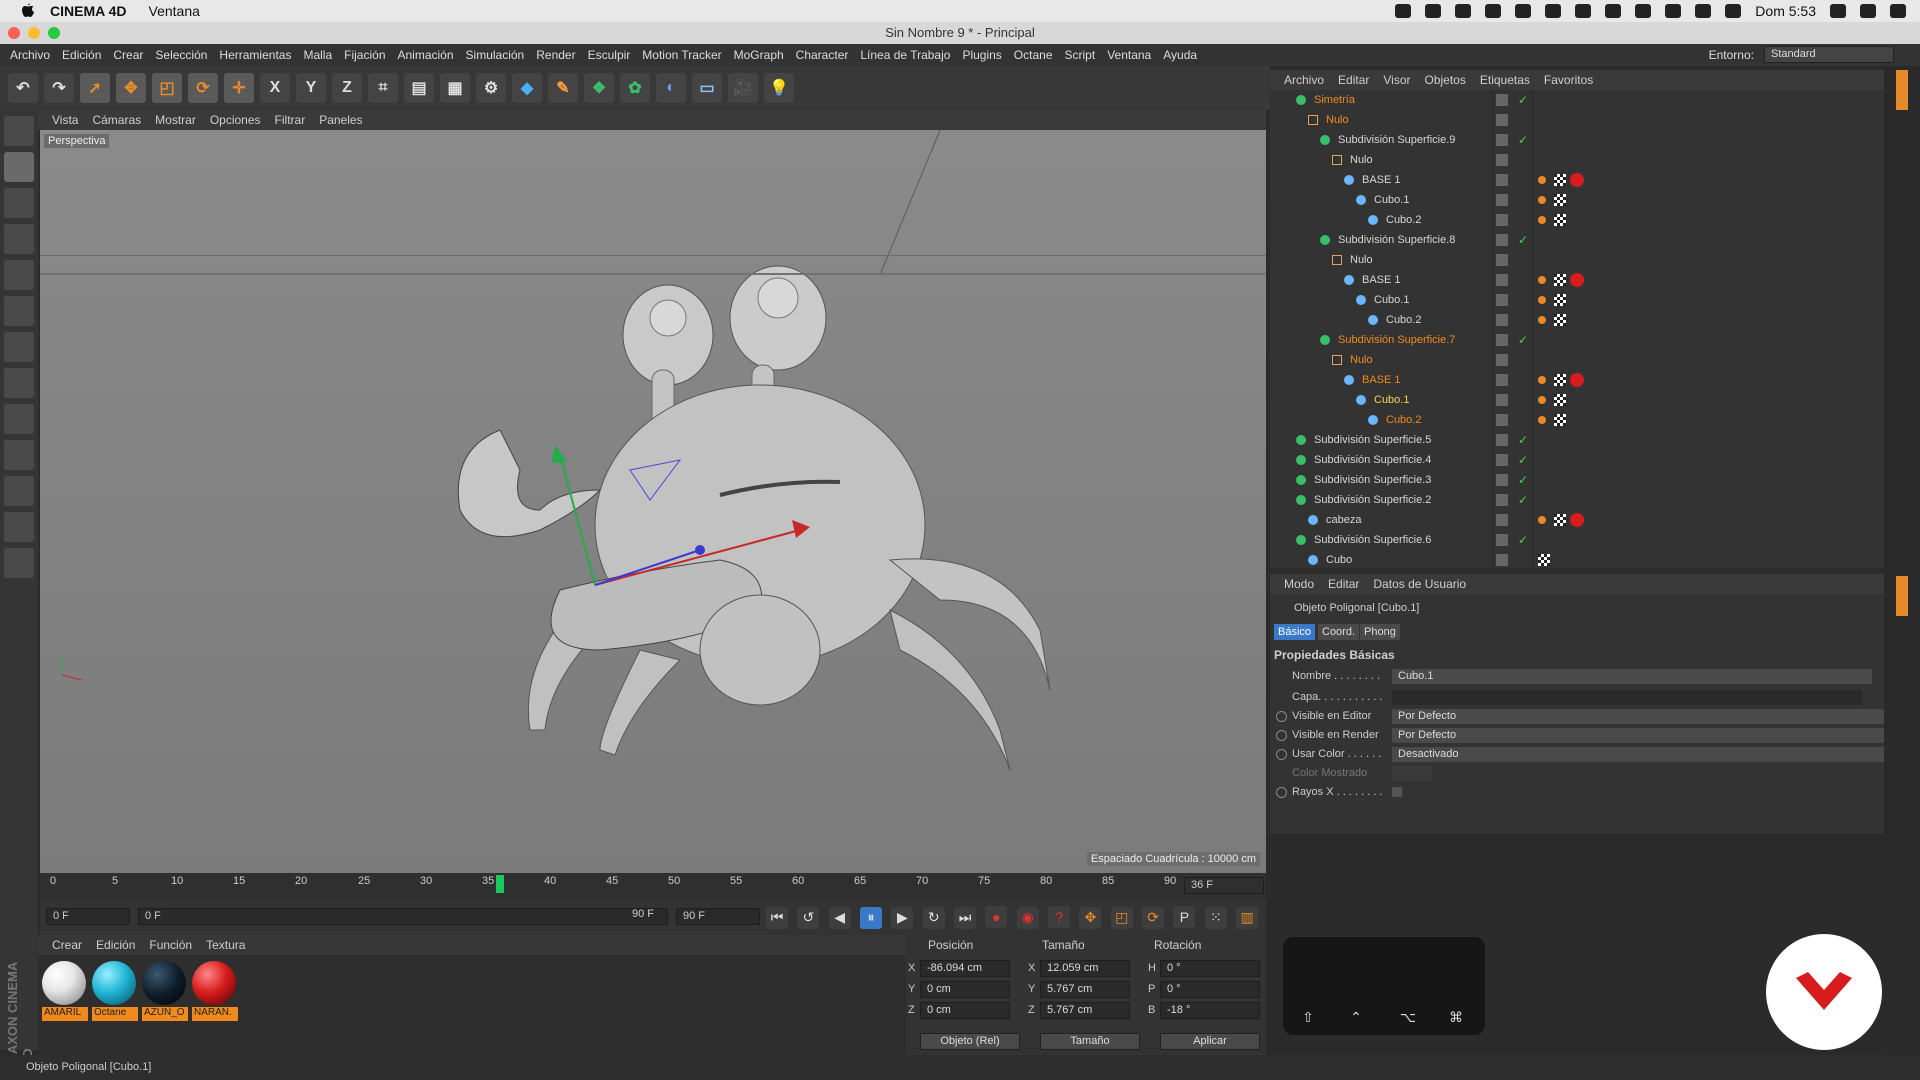 This screenshot has height=1080, width=1920. I want to click on object-row: Cubo.2, so click(1577, 420).